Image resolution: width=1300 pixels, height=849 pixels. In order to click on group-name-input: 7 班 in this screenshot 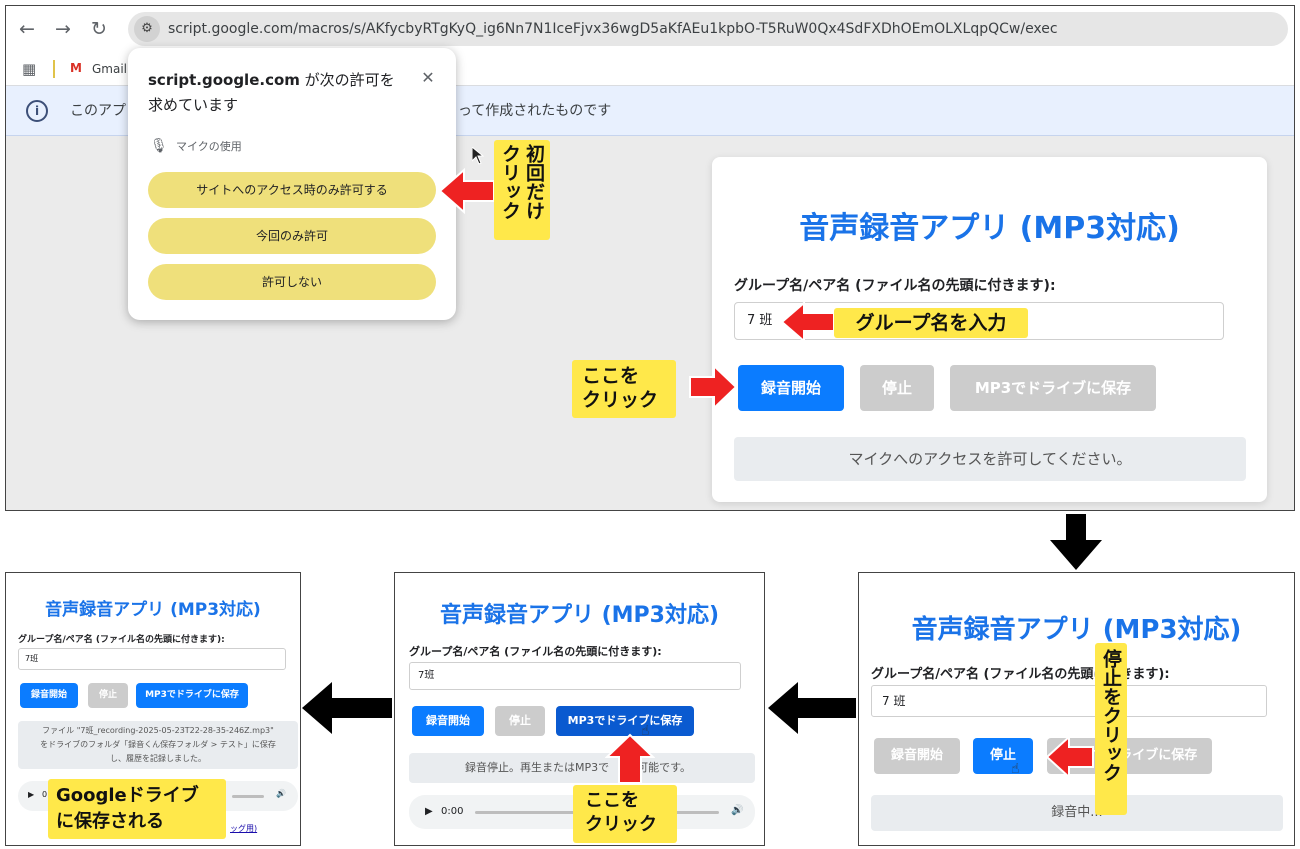, I will do `click(1069, 701)`.